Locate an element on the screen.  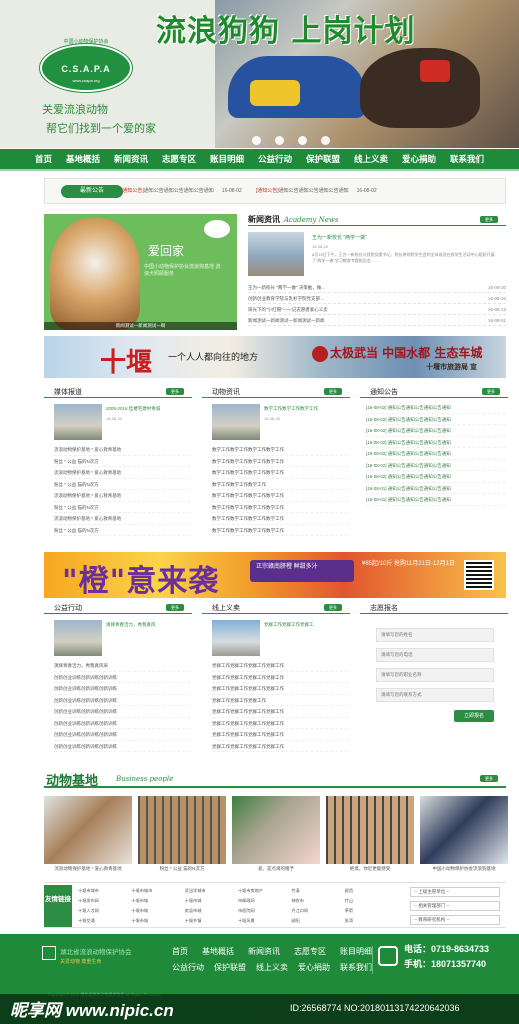
shiyan-tourism-ad: 十堰 一个人人都向往的地方 太极武当 中国水都 生态车城 十堰市旅游局 宣 is located at coordinates (275, 357).